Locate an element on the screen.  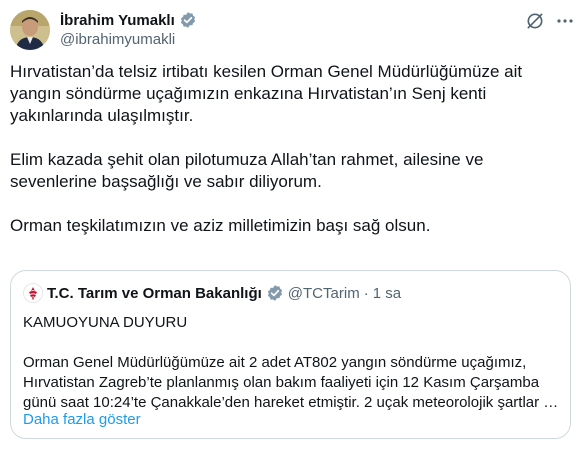
quoted-timestamp: 1 sa is located at coordinates (387, 293).